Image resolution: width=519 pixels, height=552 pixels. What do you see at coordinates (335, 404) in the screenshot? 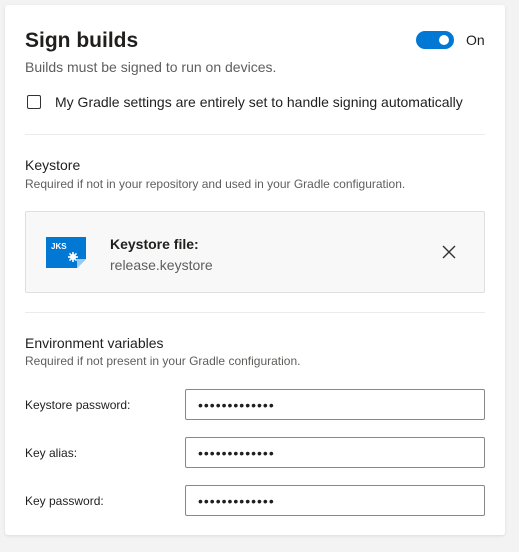
I see `keystore-password-input: •••••••••••••` at bounding box center [335, 404].